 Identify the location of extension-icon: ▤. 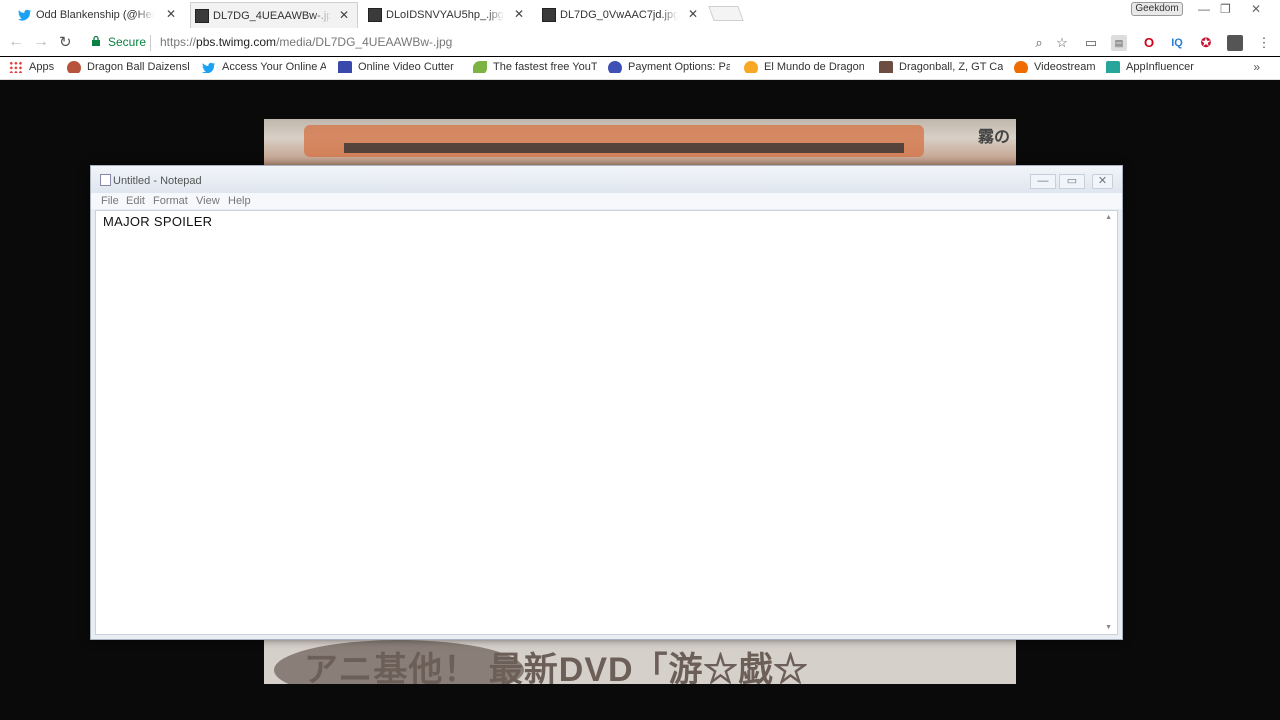
(1119, 43).